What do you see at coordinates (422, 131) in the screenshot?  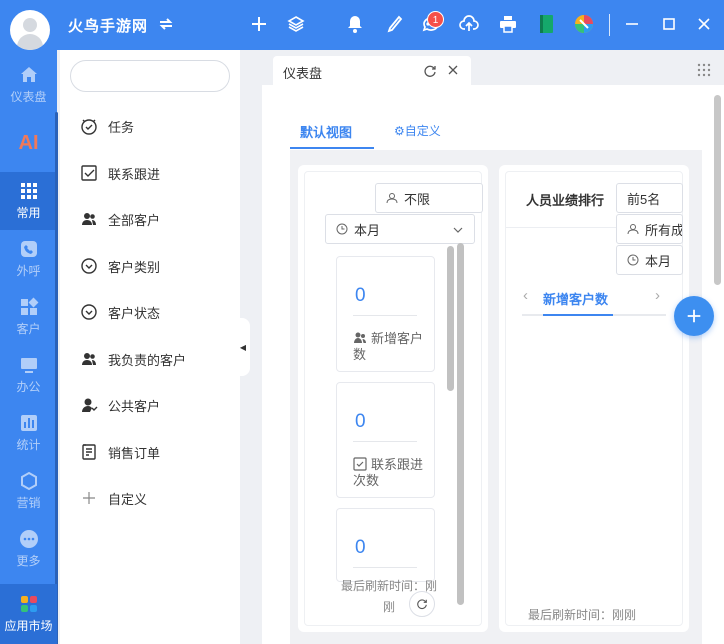 I see `view-tab-custom-label: 自定义` at bounding box center [422, 131].